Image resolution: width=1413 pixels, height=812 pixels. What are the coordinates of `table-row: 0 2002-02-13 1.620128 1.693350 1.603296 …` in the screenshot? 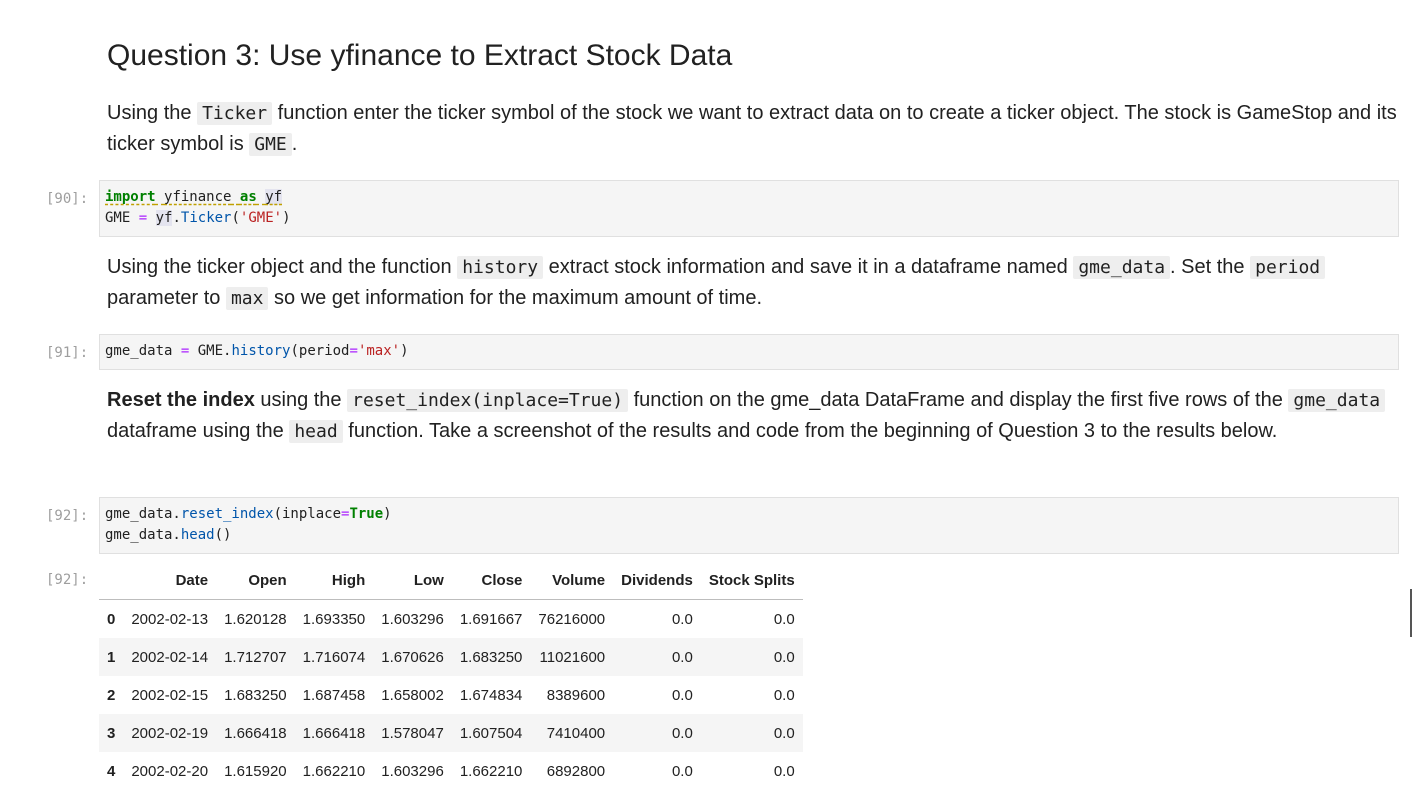 It's located at (451, 618).